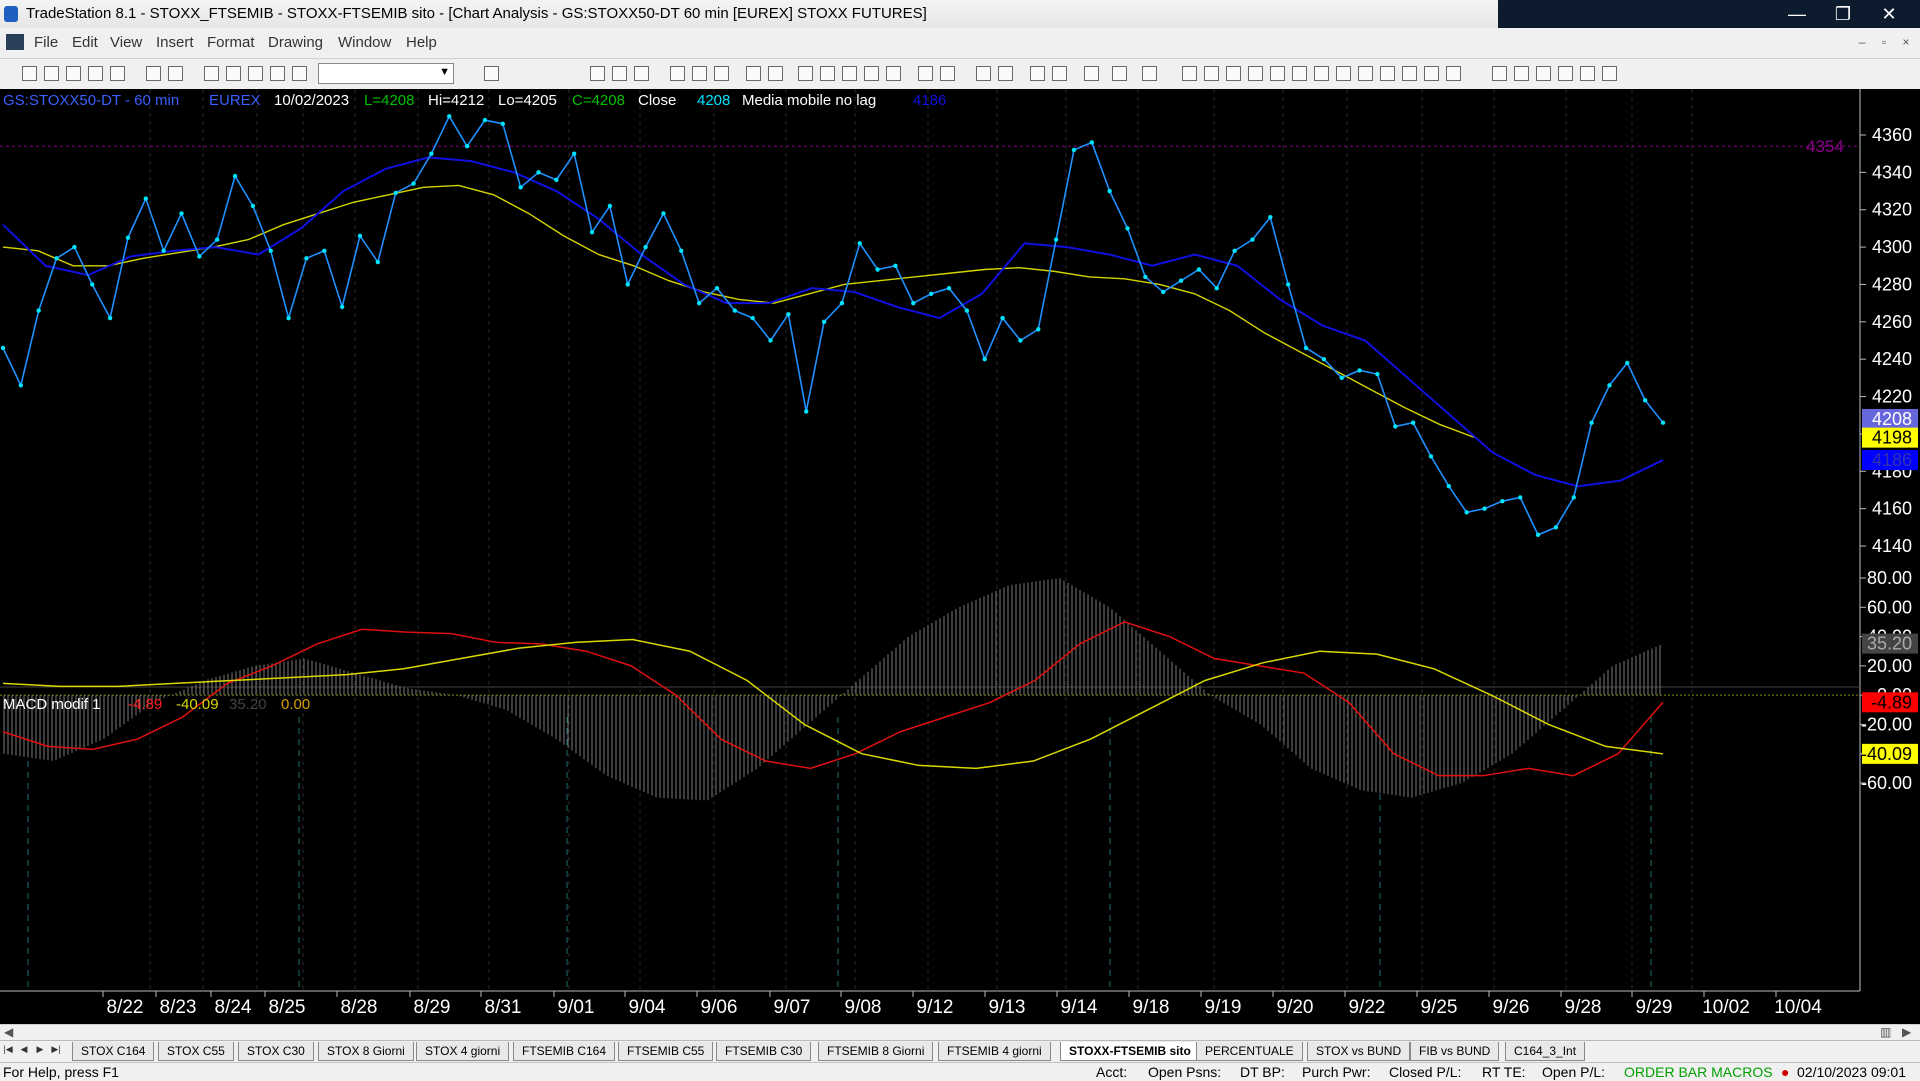 The height and width of the screenshot is (1081, 1920). I want to click on tab-ftsemib-8-giorni: FTSEMIB 8 Giorni, so click(876, 1051).